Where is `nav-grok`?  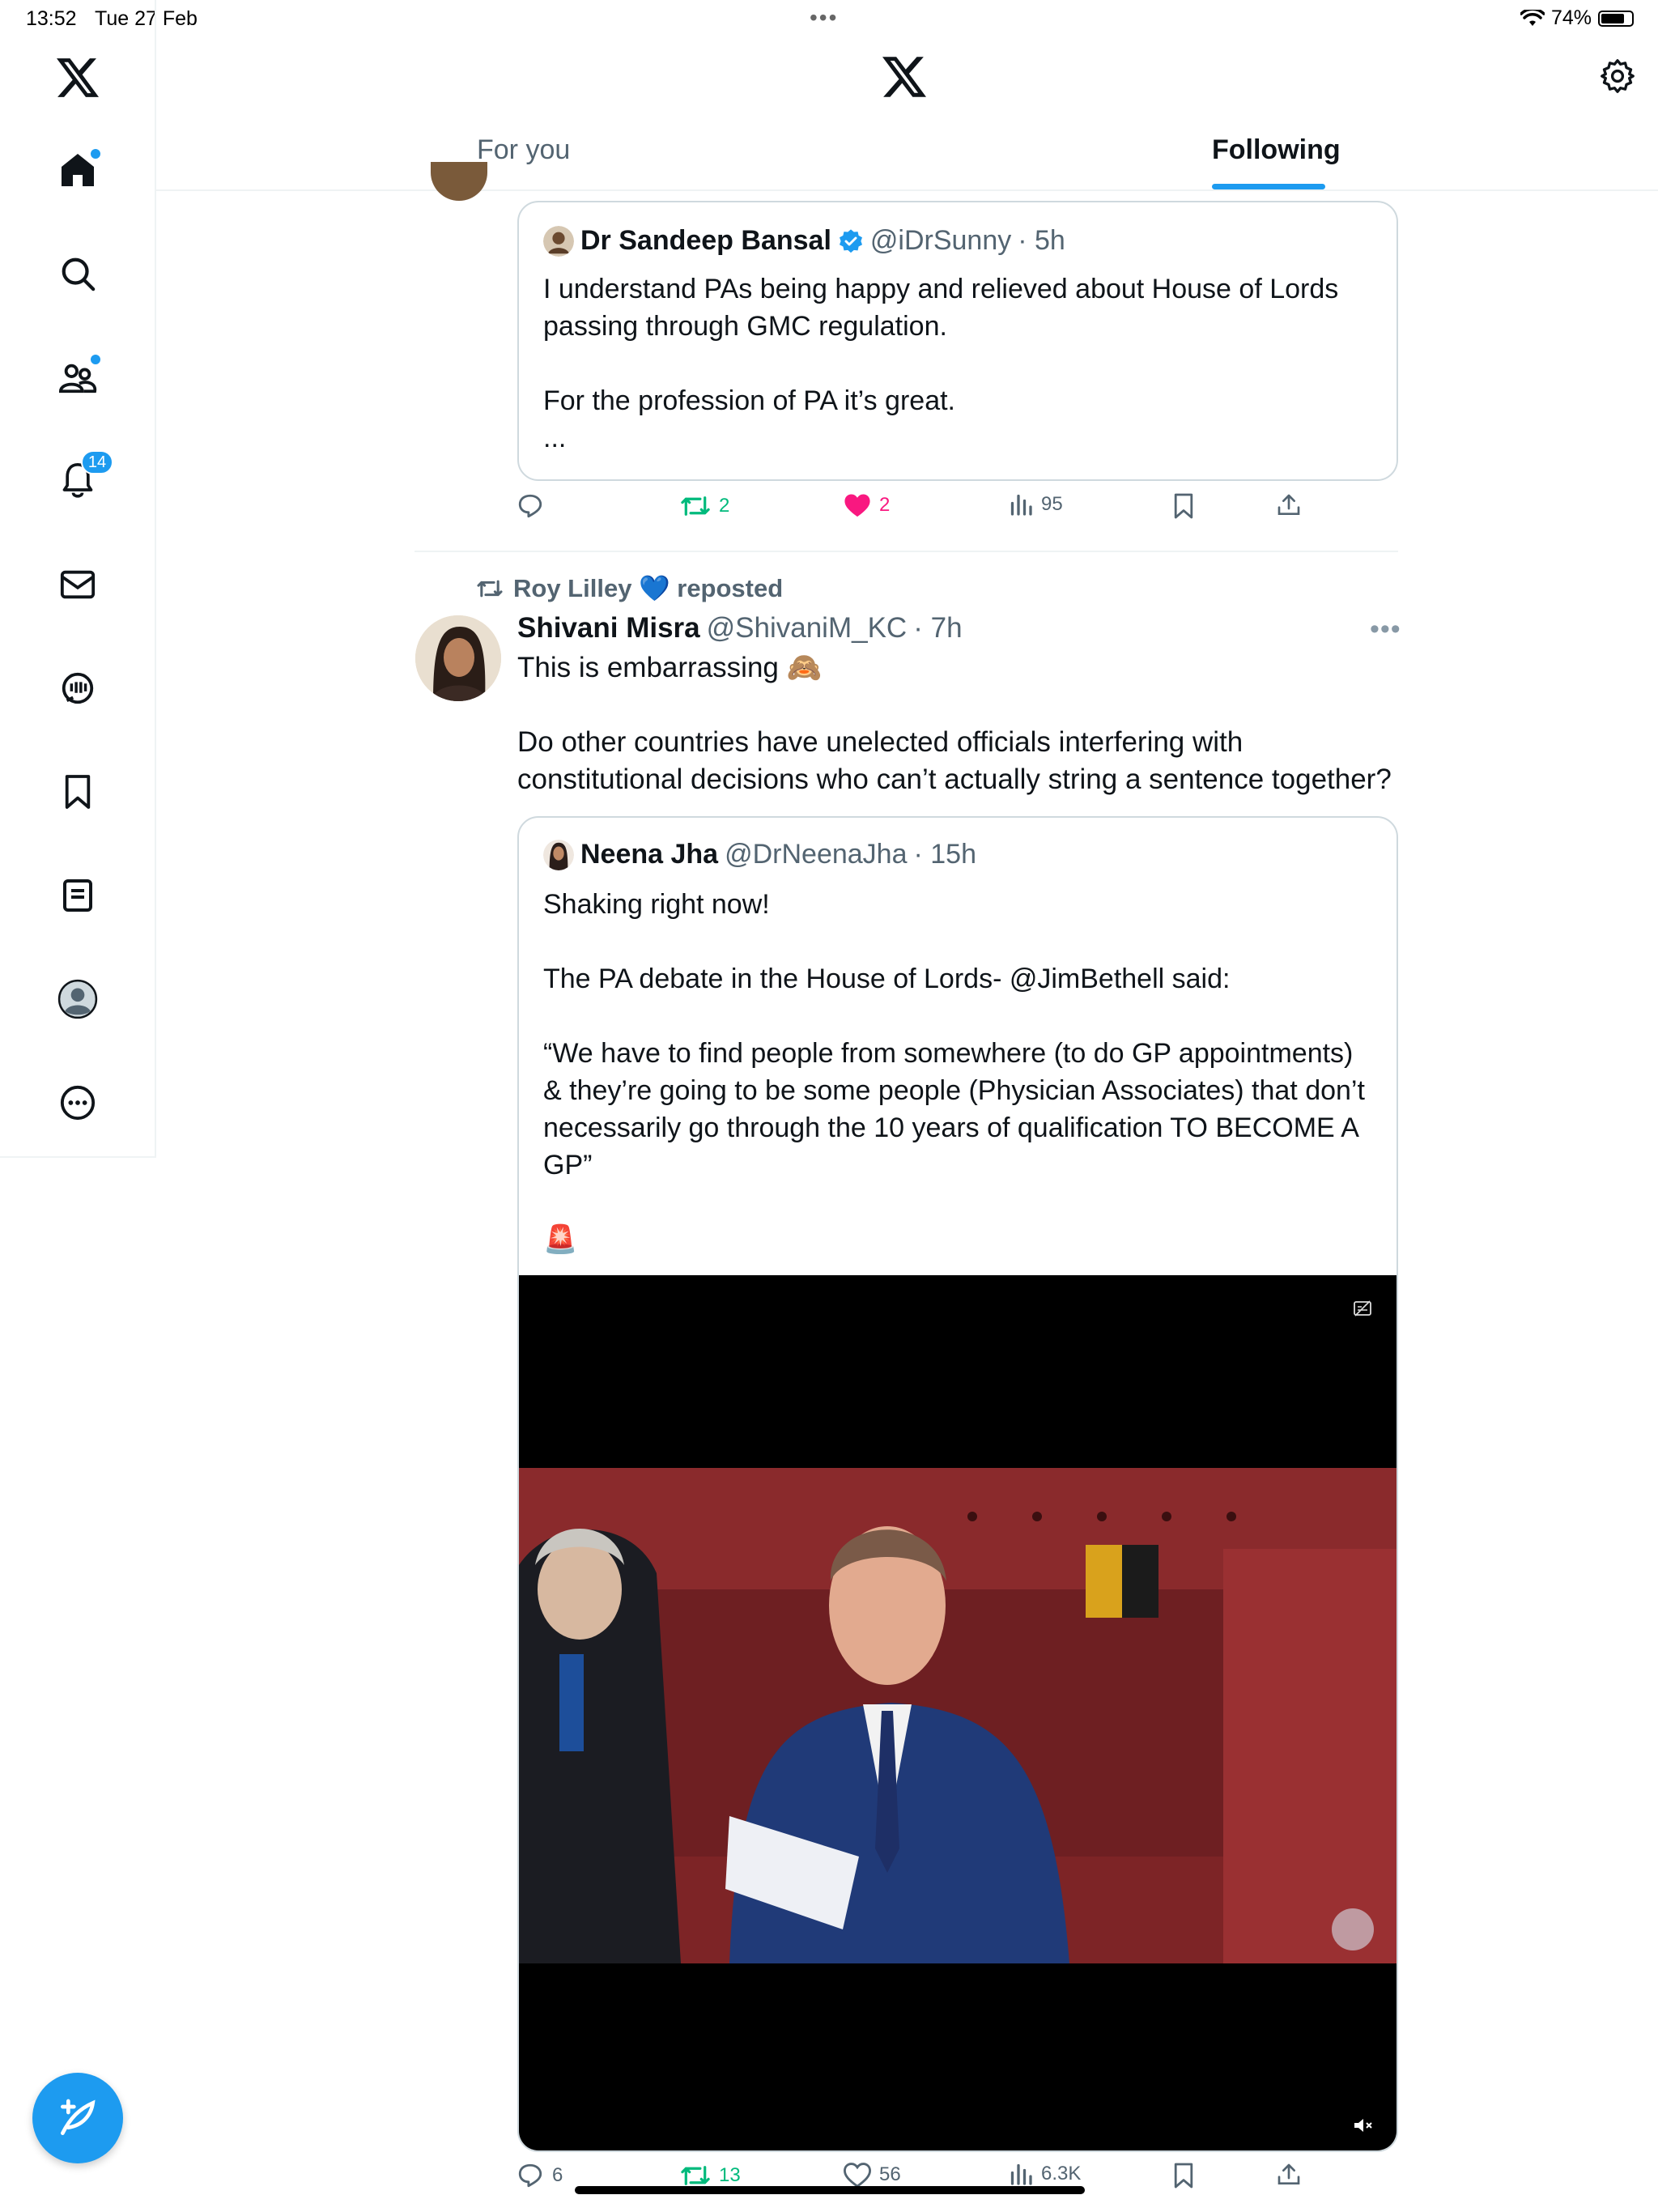
nav-grok is located at coordinates (77, 689).